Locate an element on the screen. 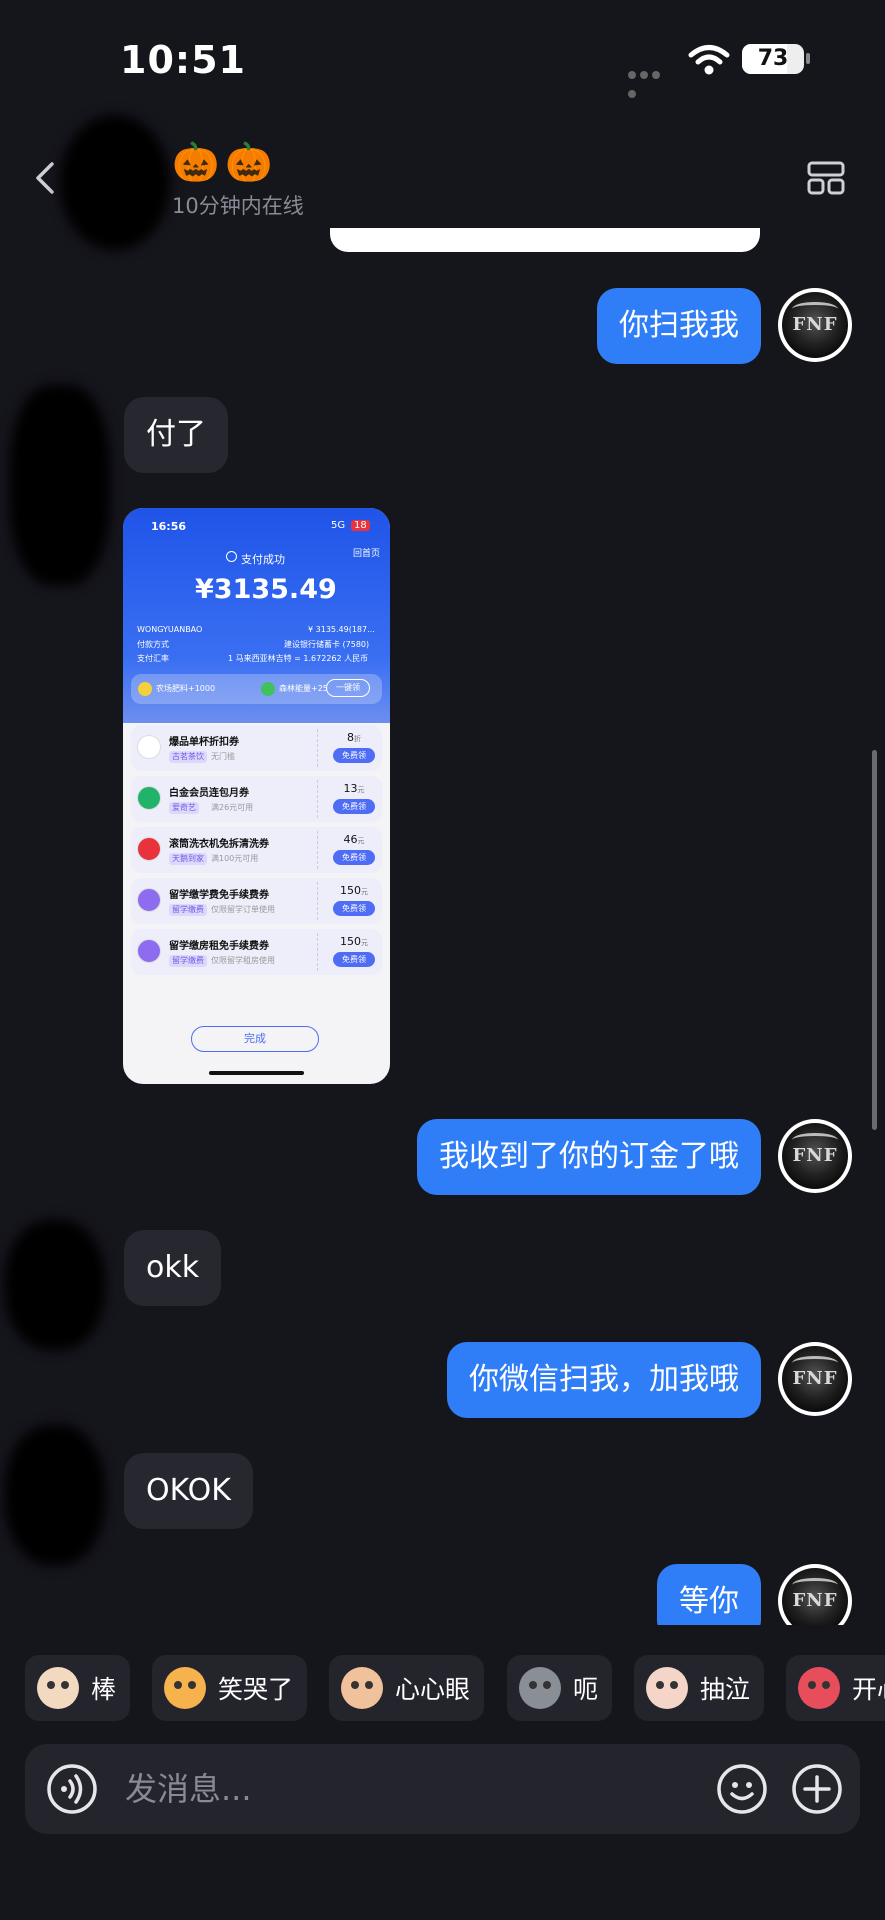 The image size is (885, 1920). coupon-condition: 满26元可用 is located at coordinates (232, 807).